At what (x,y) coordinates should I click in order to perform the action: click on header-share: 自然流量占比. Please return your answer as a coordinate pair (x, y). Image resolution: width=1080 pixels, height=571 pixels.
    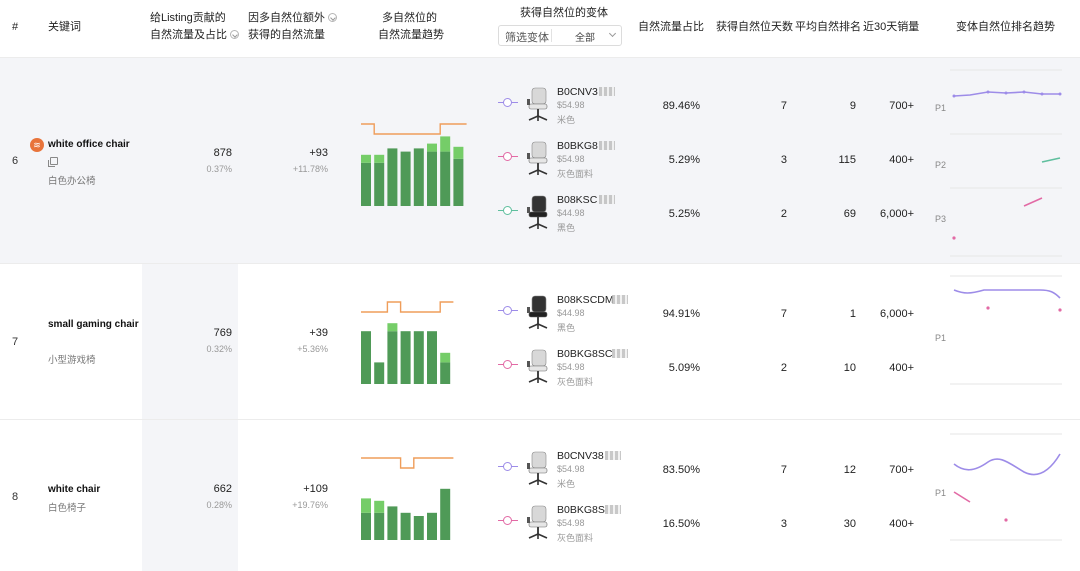
    Looking at the image, I should click on (671, 27).